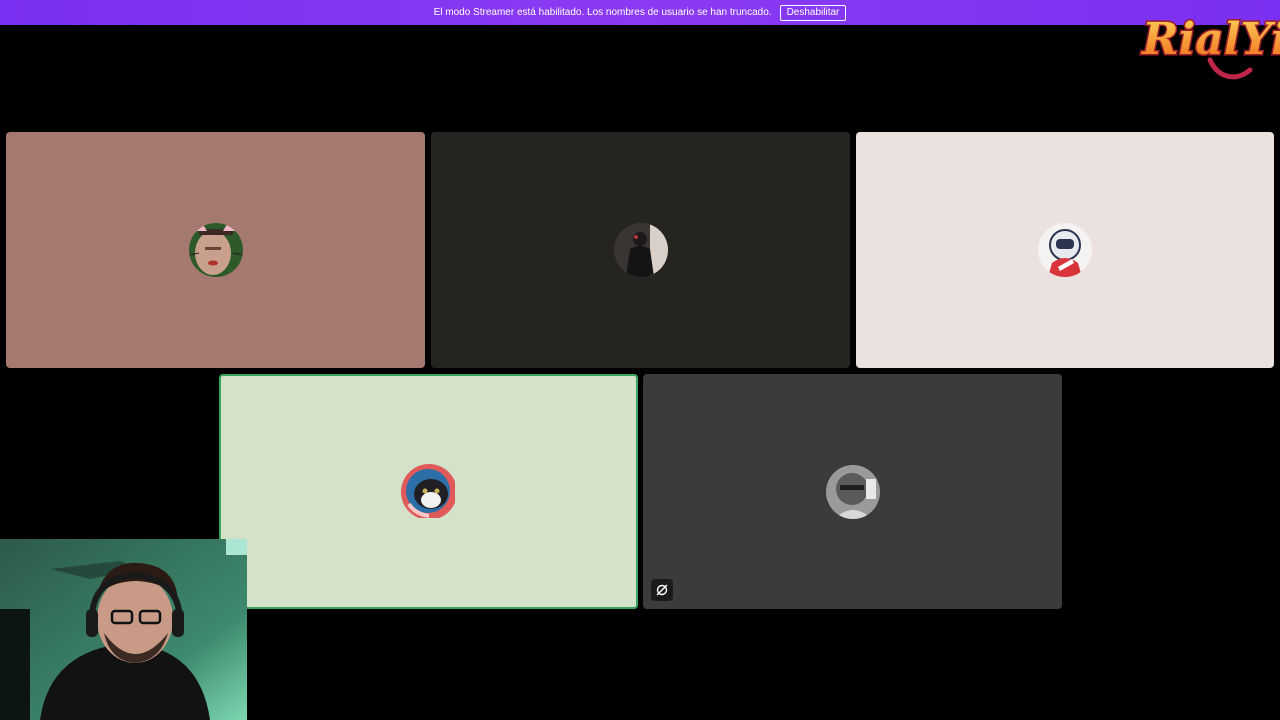 The height and width of the screenshot is (720, 1280). I want to click on dark-figure-avatar-icon, so click(640, 250).